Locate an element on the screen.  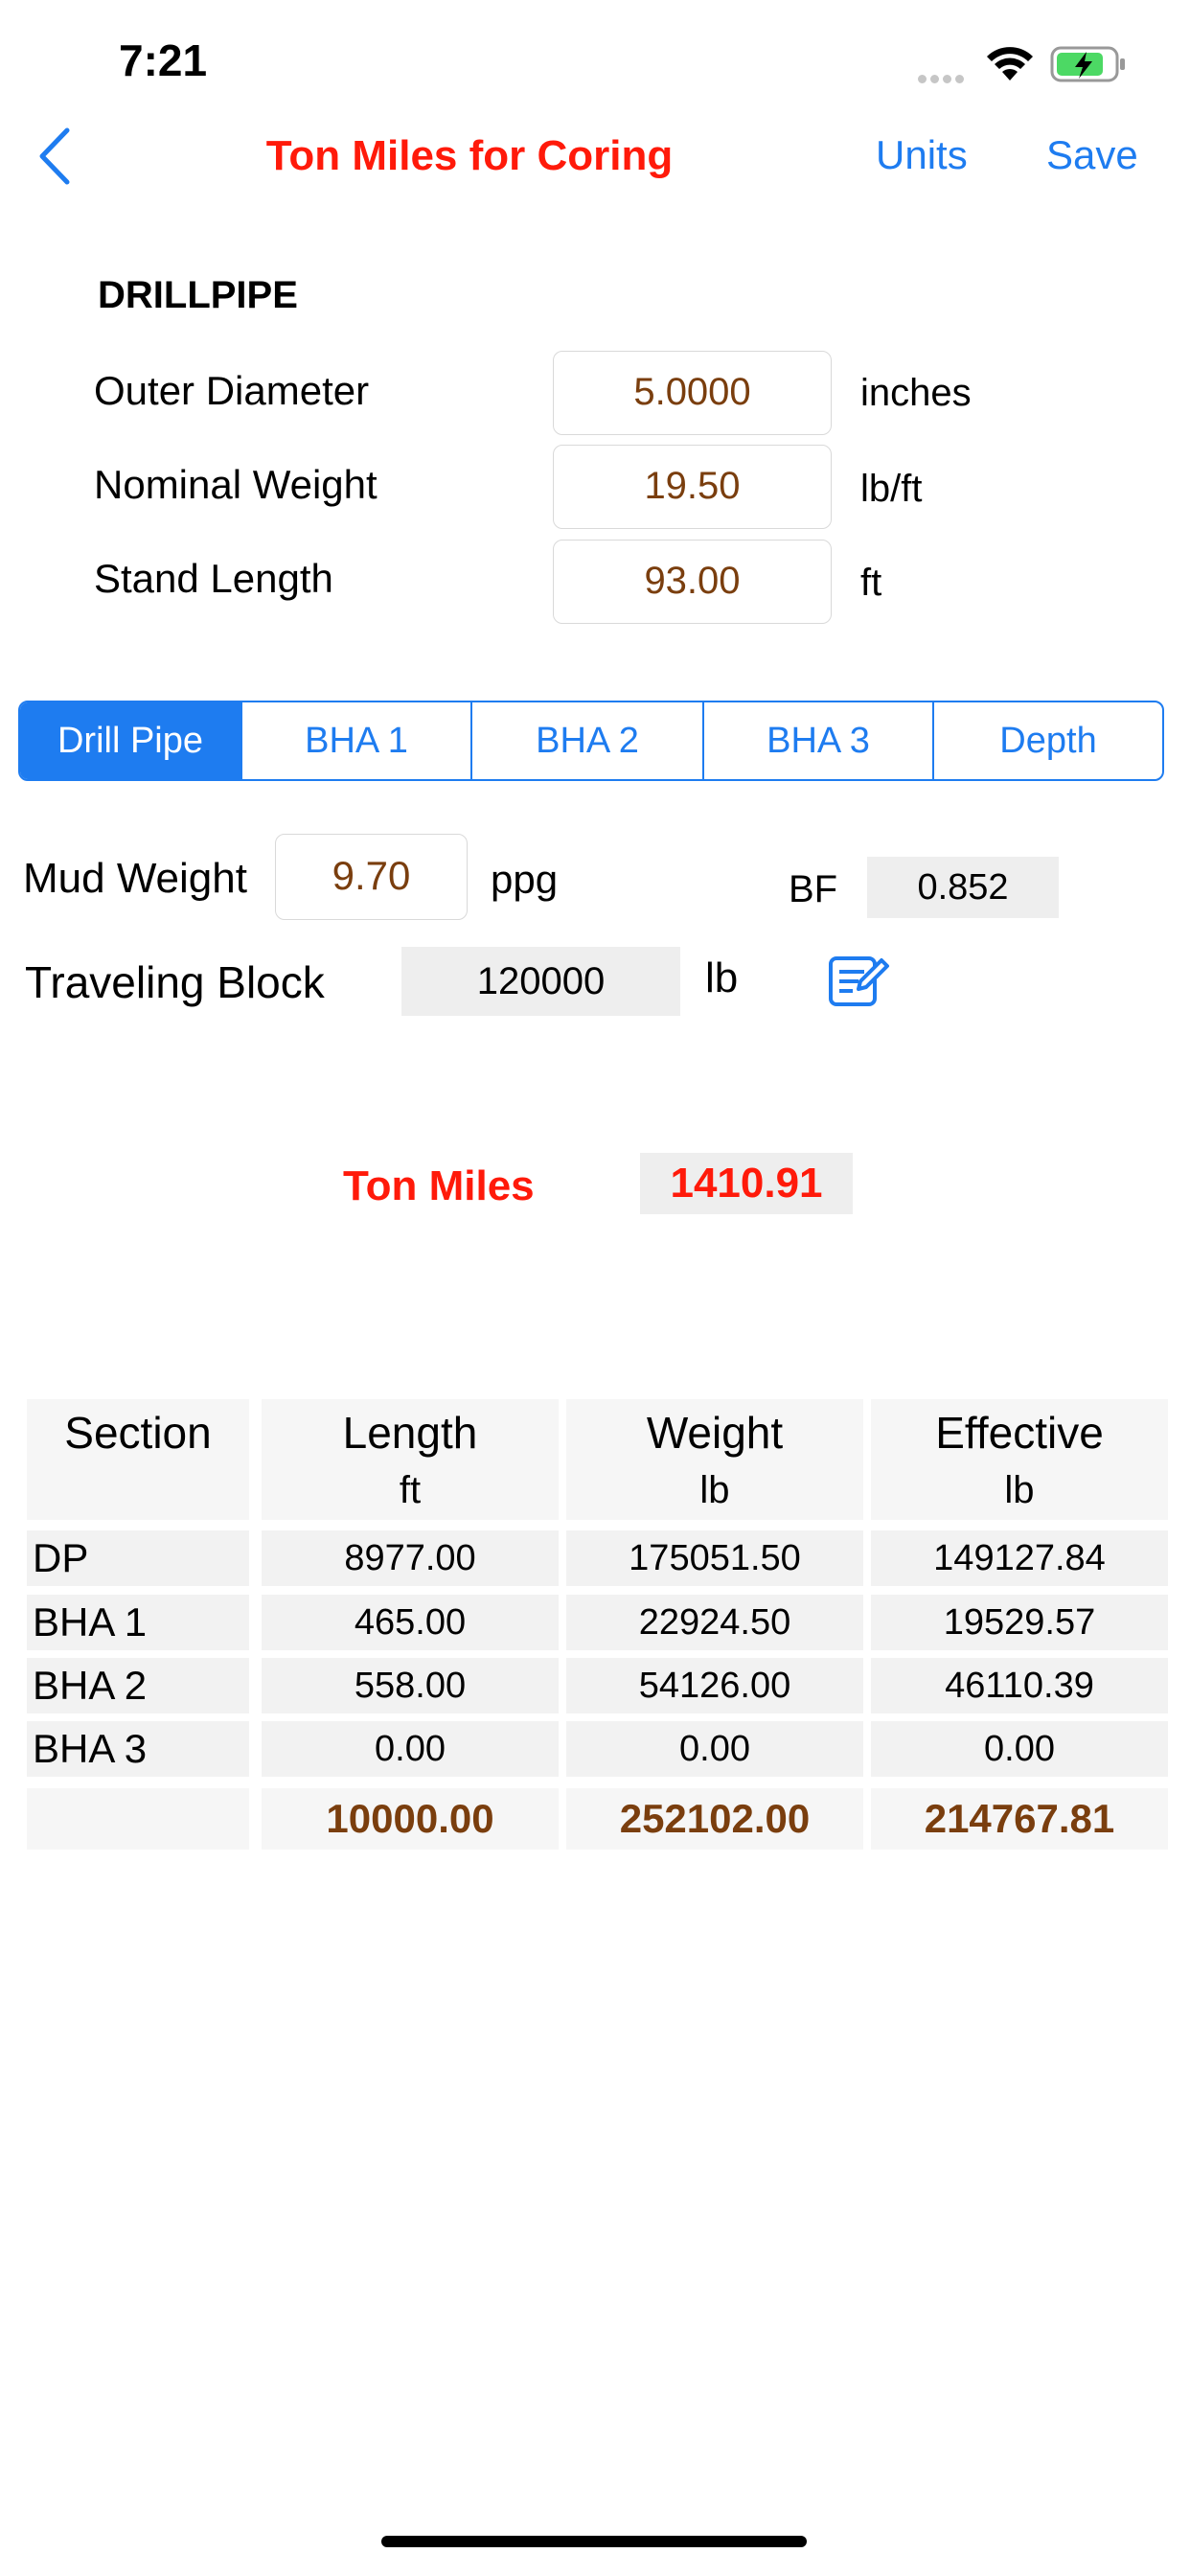
table-cell-effective: 19529.57 is located at coordinates (1019, 1622).